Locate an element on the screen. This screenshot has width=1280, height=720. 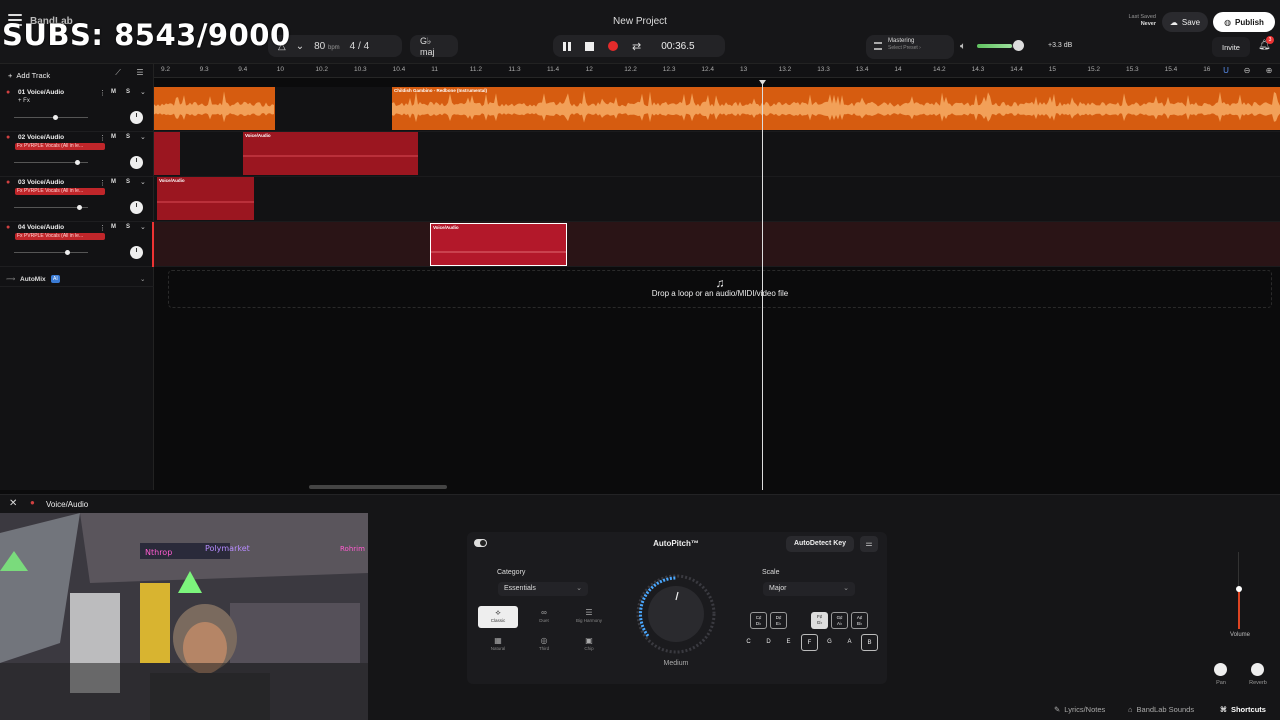
track-layout-icon: ☰ is located at coordinates (140, 75).